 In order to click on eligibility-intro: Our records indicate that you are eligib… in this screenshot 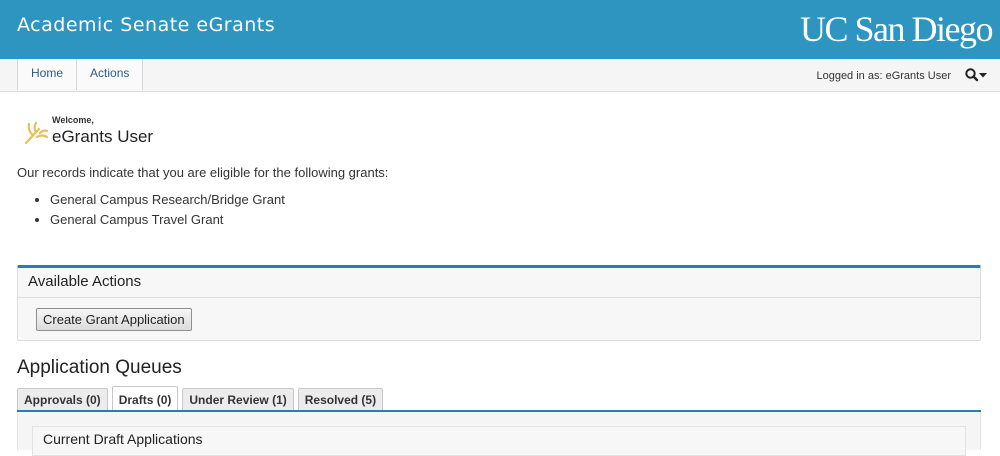, I will do `click(203, 172)`.